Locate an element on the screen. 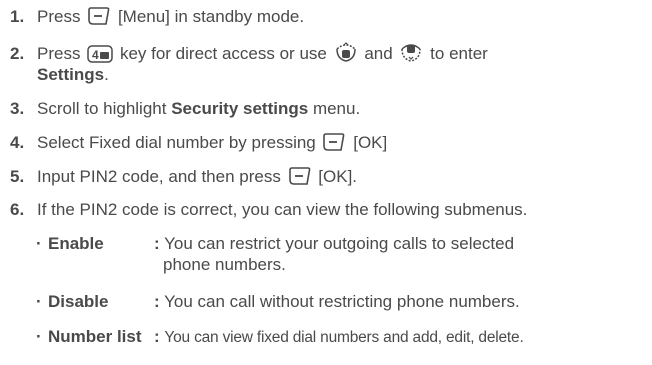 This screenshot has height=365, width=652. step-1: 1. Press [Menu] in standby mode. is located at coordinates (157, 16).